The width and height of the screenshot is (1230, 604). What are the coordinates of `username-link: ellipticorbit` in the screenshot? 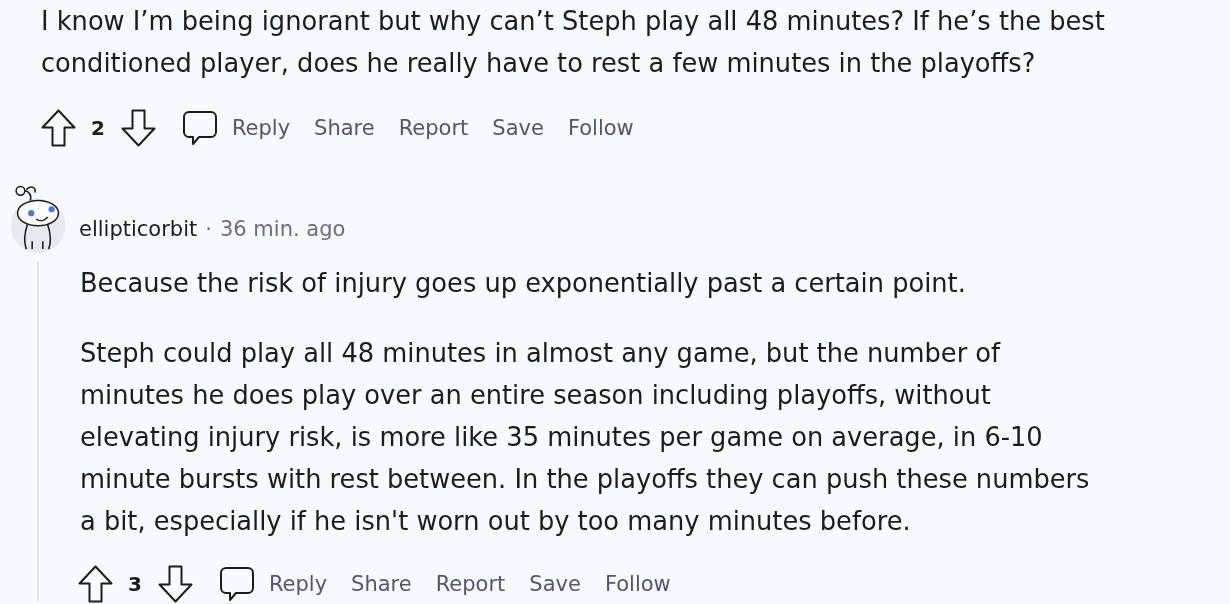 It's located at (138, 229).